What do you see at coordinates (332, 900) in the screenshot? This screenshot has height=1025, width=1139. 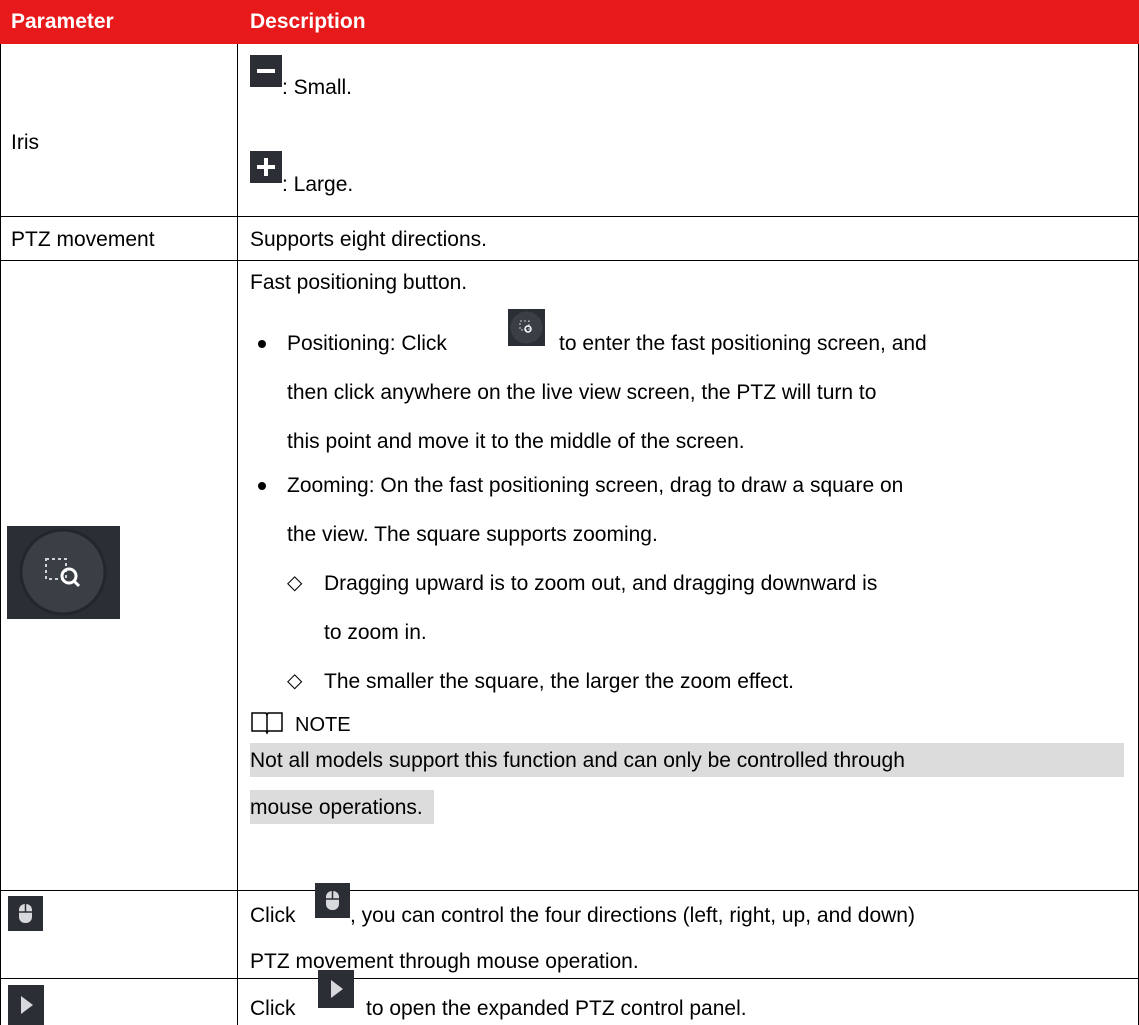 I see `mouse-inline-icon` at bounding box center [332, 900].